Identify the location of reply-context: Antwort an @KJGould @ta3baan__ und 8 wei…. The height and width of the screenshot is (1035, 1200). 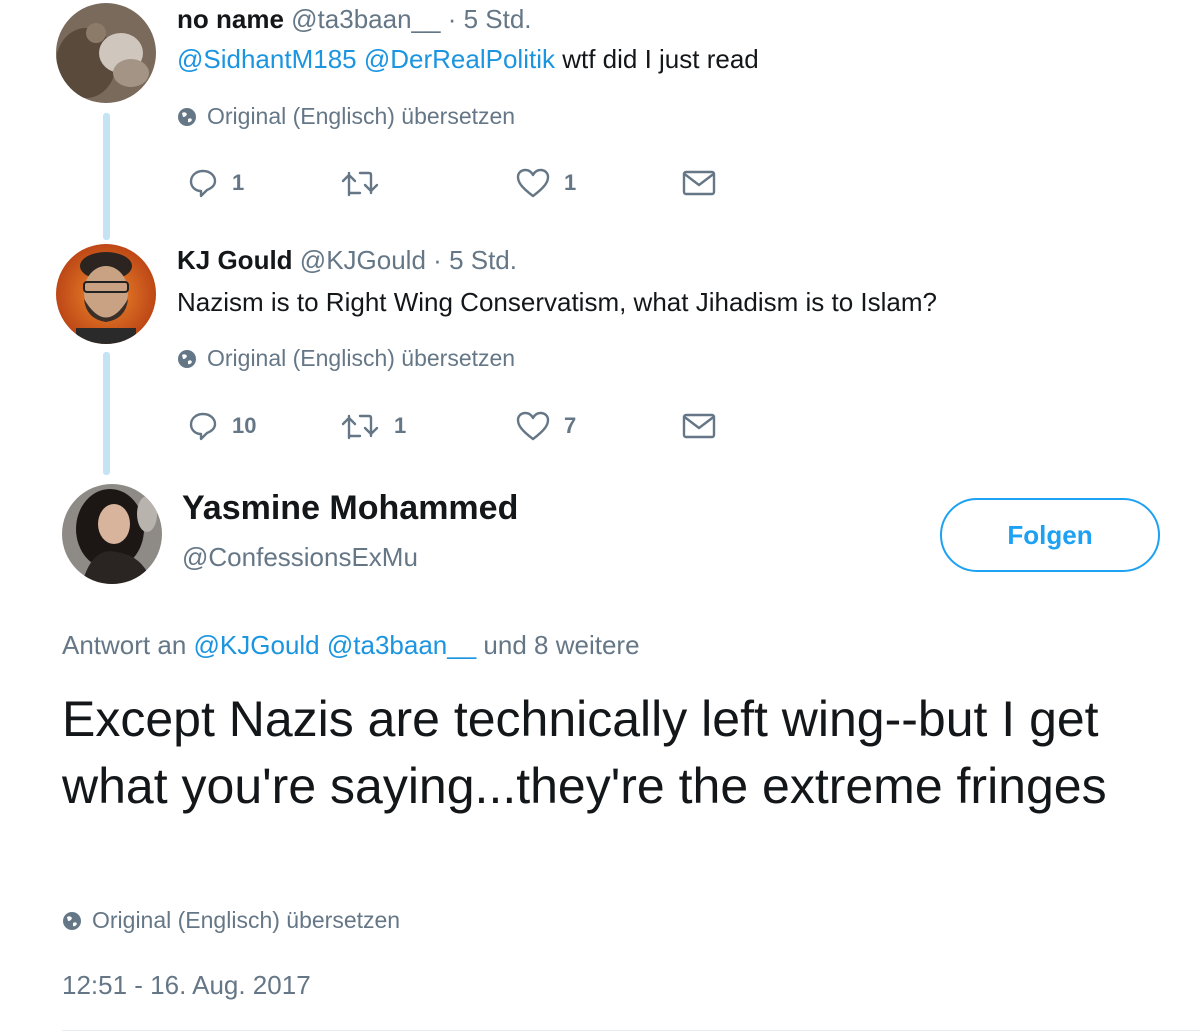
(351, 645).